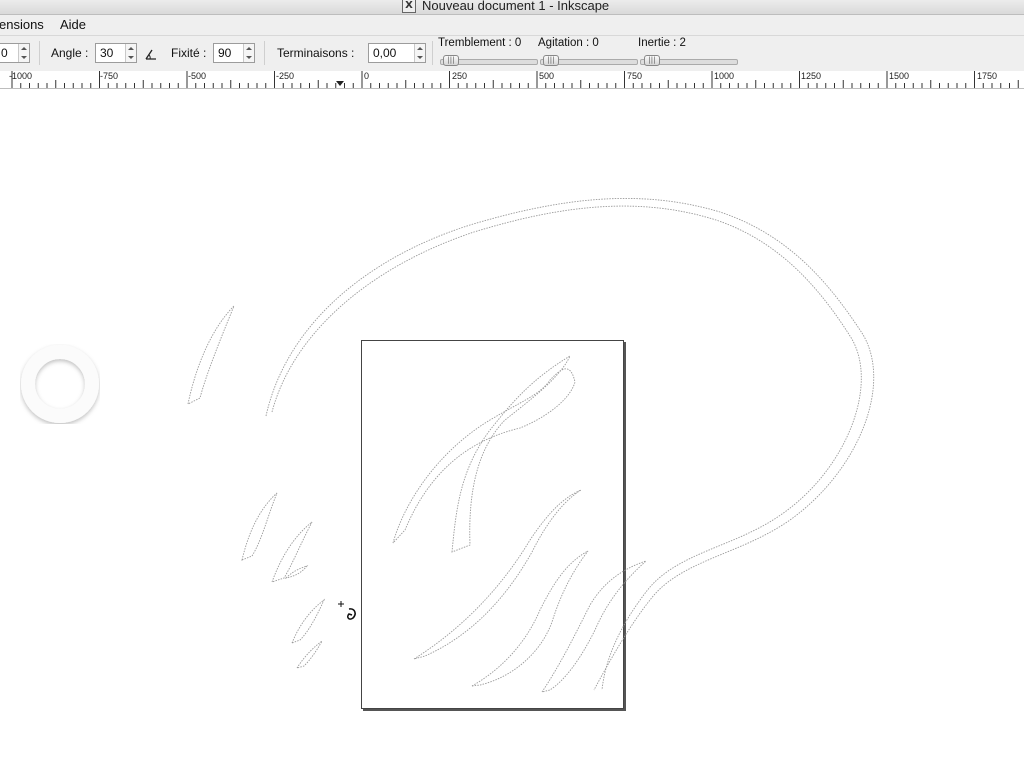 This screenshot has height=768, width=1024. Describe the element at coordinates (512, 25) in the screenshot. I see `menu-bar: ensions Aide` at that location.